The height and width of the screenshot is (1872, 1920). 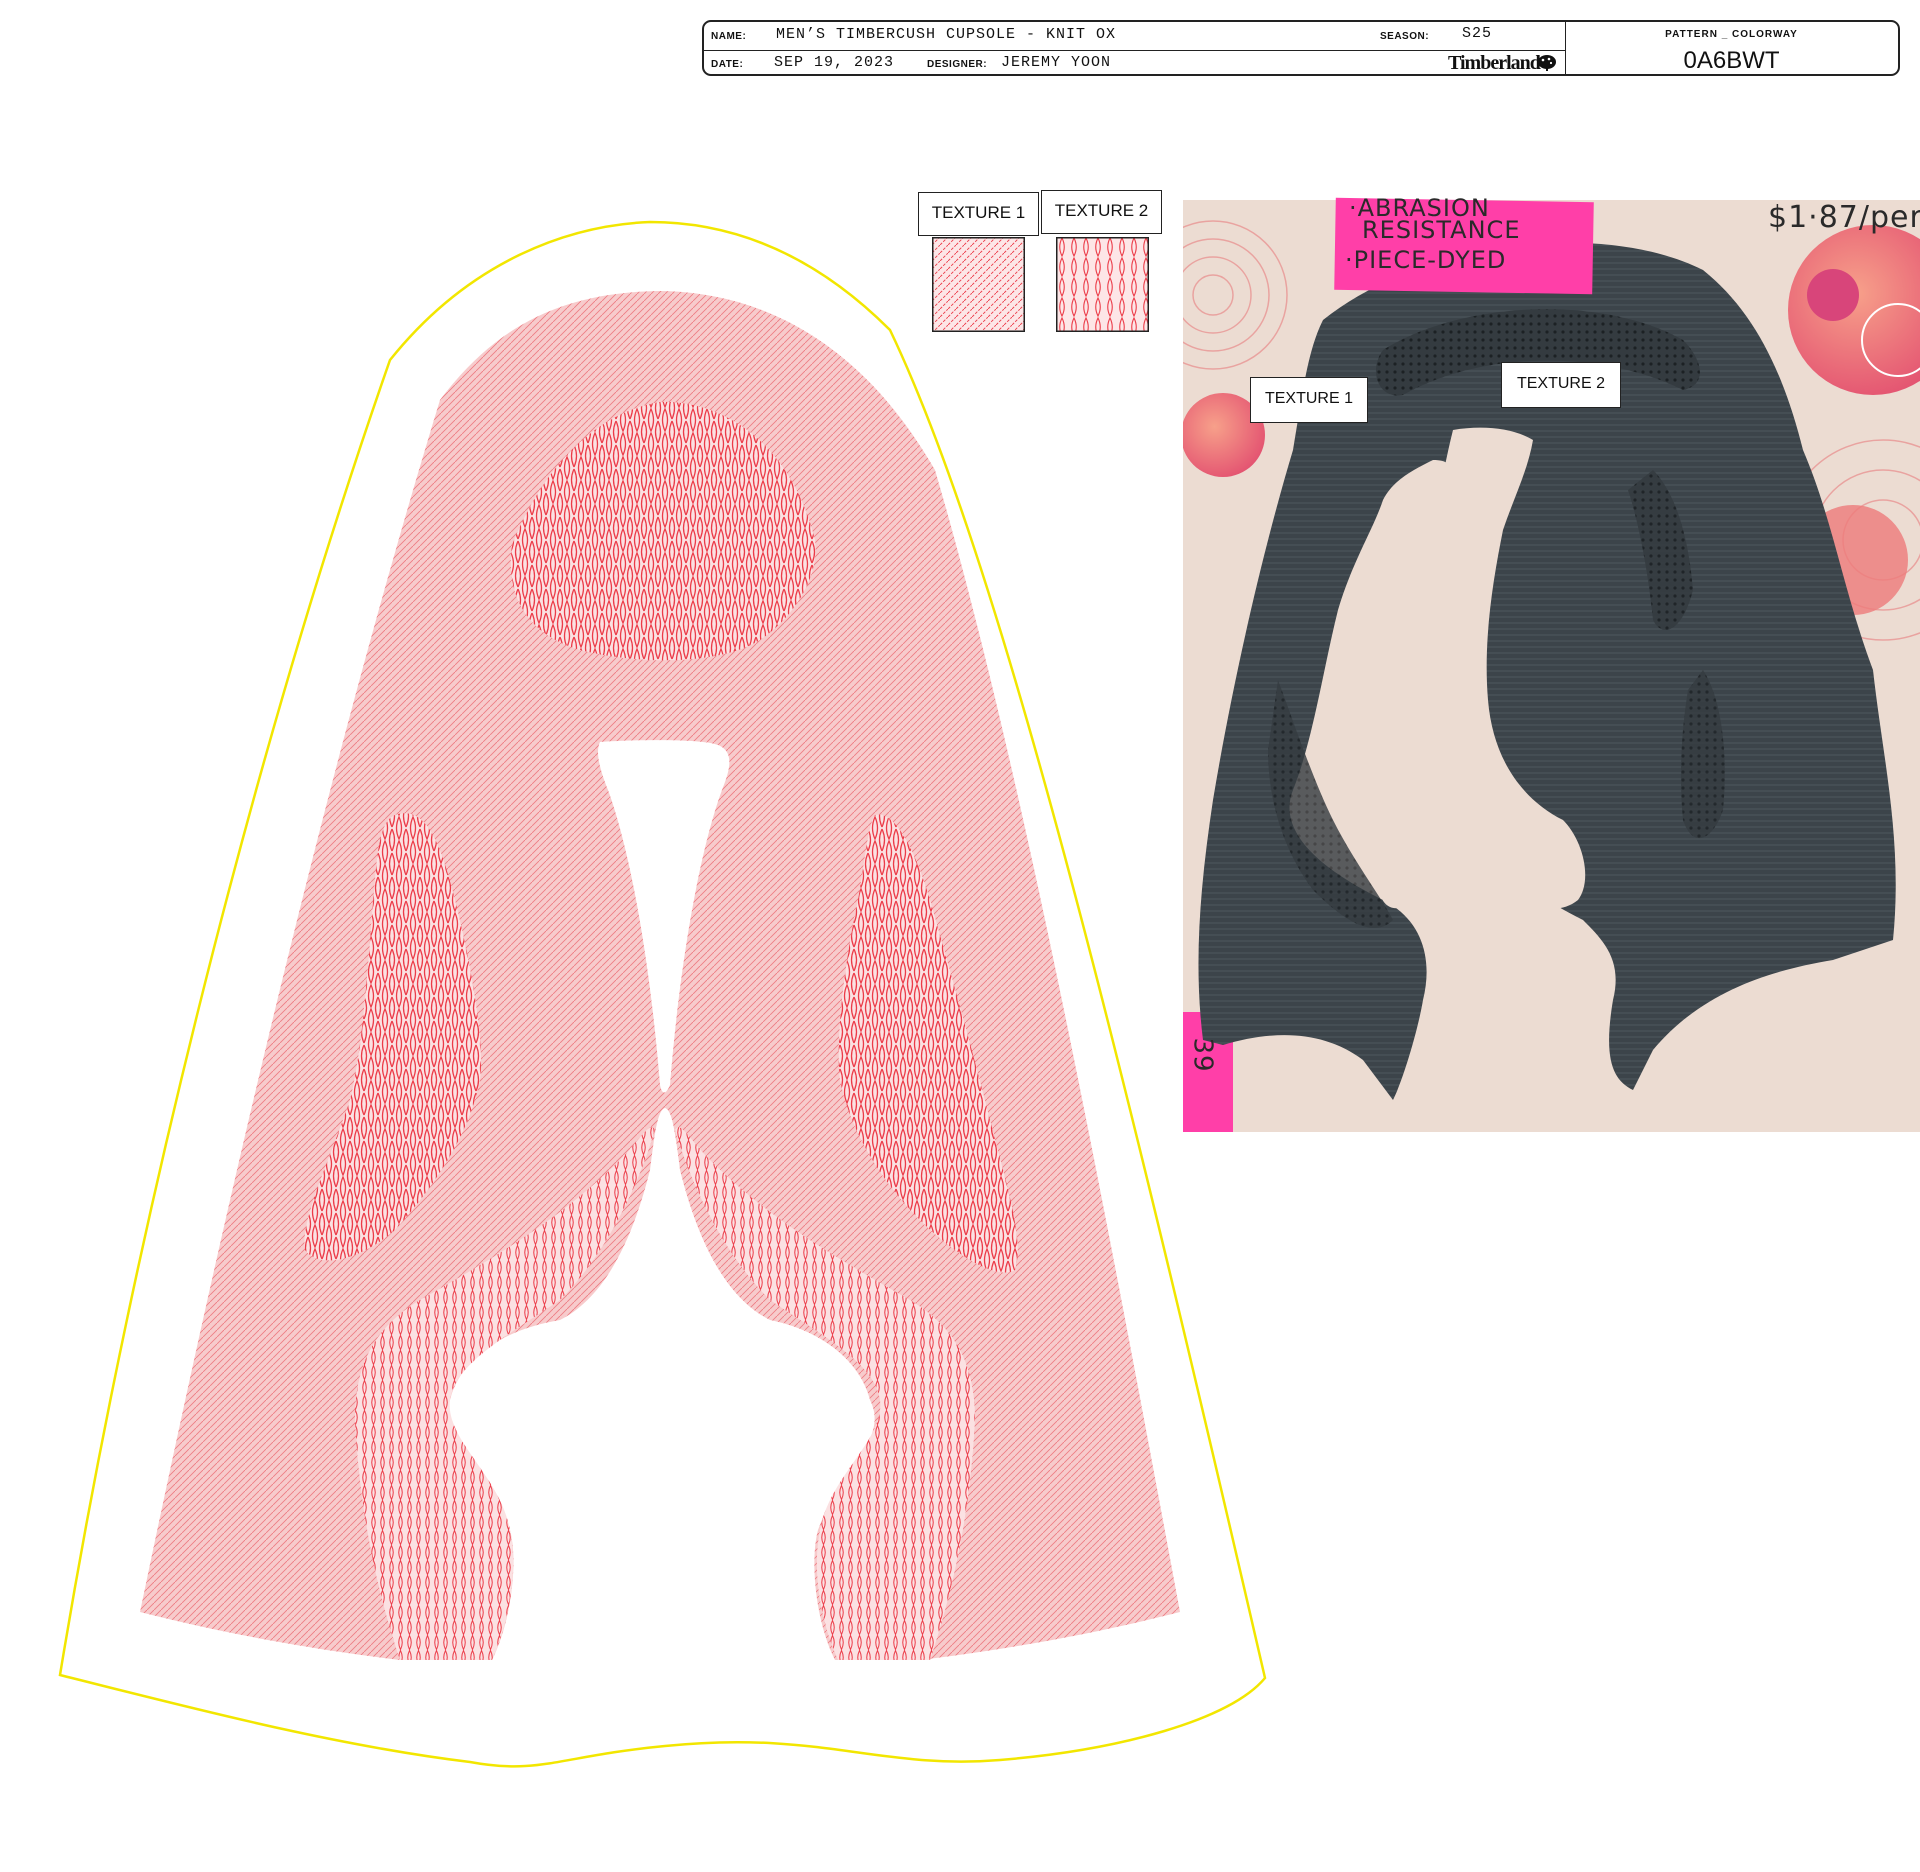 What do you see at coordinates (978, 284) in the screenshot?
I see `texture1-swatch` at bounding box center [978, 284].